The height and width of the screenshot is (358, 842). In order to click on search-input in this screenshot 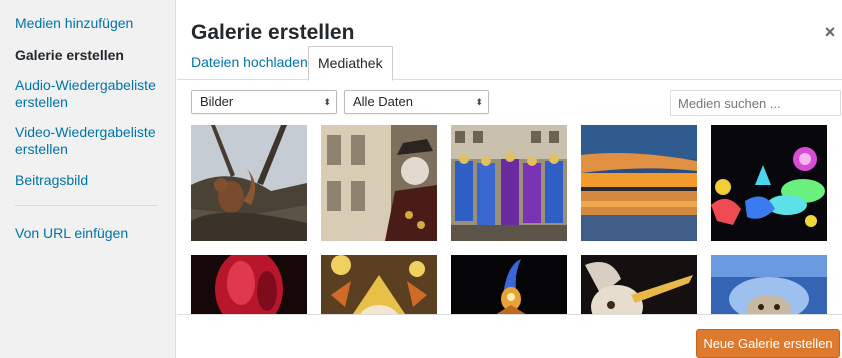, I will do `click(755, 103)`.